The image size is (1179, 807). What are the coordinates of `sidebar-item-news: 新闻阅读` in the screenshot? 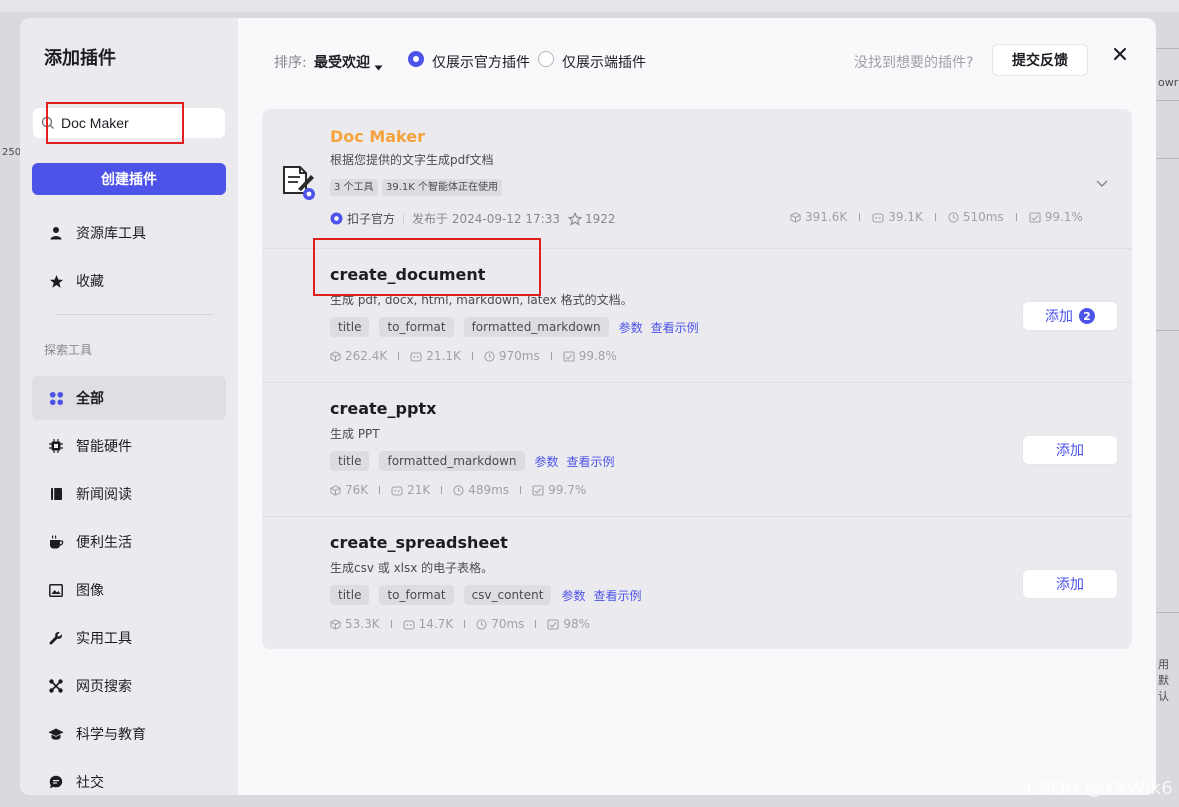 It's located at (129, 494).